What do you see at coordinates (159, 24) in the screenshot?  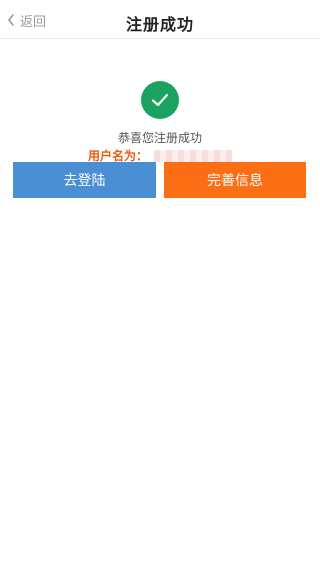 I see `page-title: 注册成功` at bounding box center [159, 24].